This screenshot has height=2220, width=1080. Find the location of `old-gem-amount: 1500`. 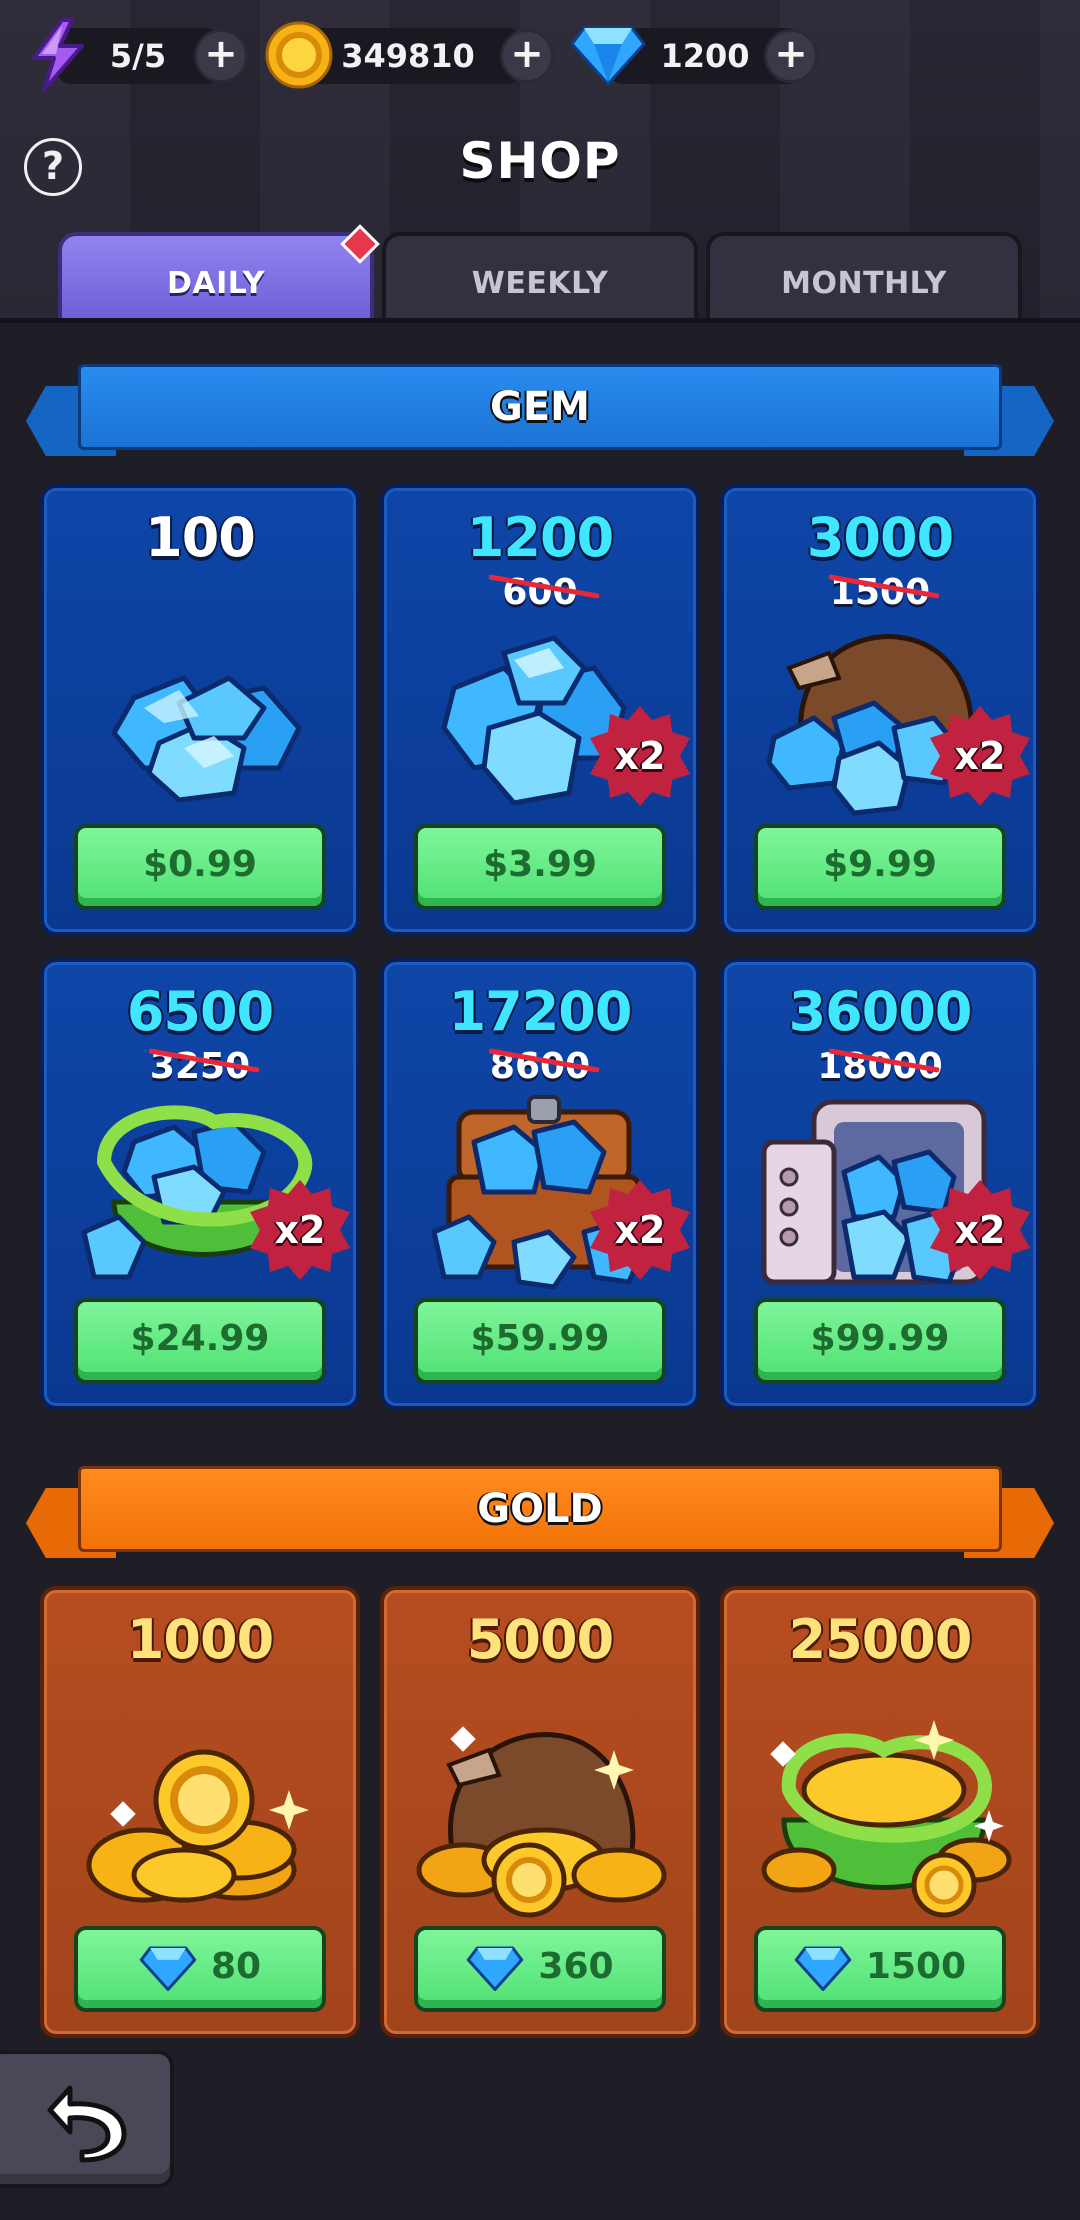

old-gem-amount: 1500 is located at coordinates (880, 592).